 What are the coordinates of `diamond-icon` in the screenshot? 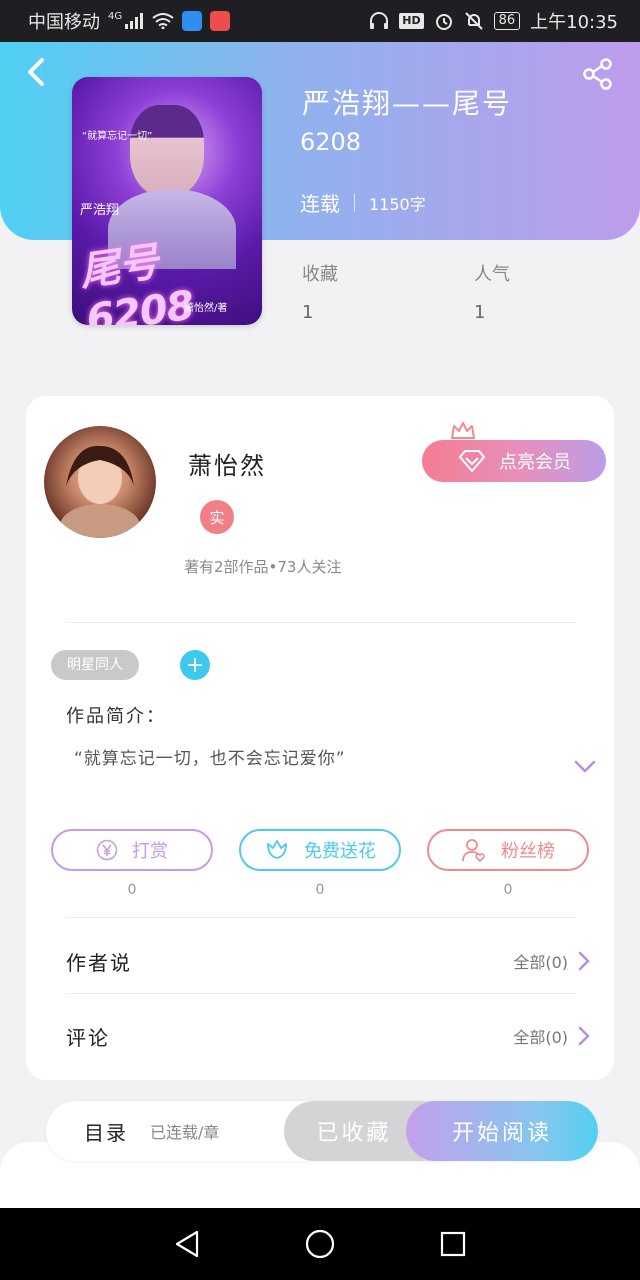 It's located at (472, 461).